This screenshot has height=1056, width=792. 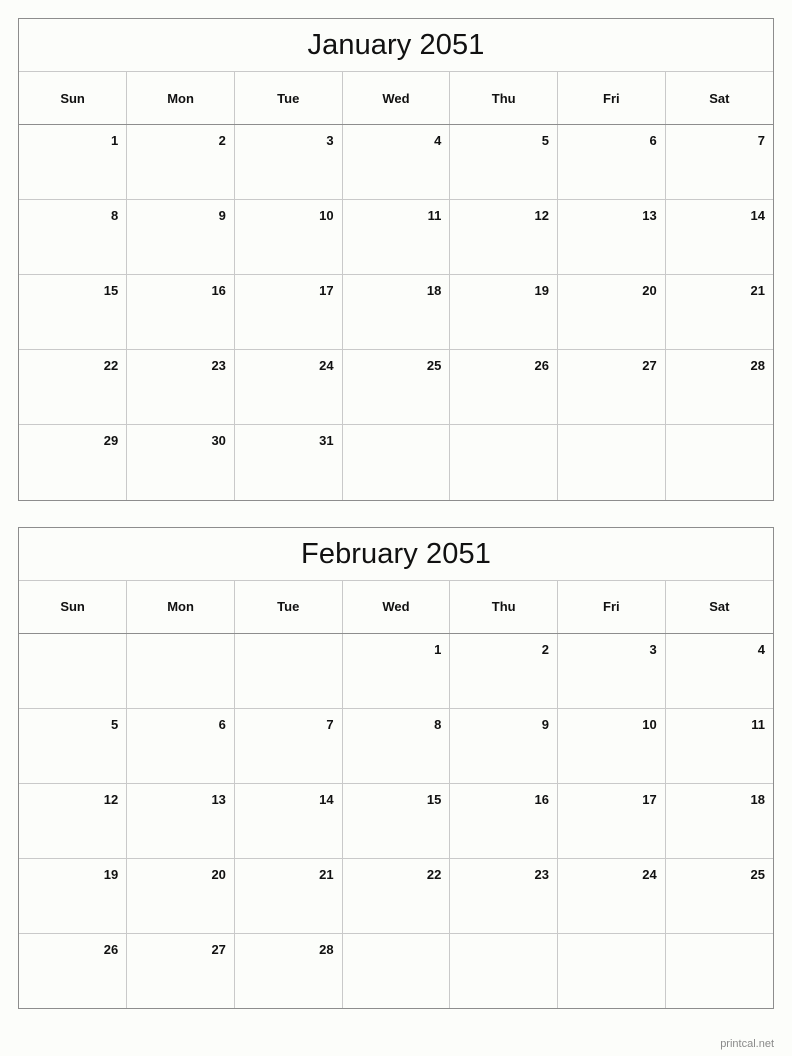 I want to click on week-row: 15 16 17 18 19 20 21, so click(x=396, y=312).